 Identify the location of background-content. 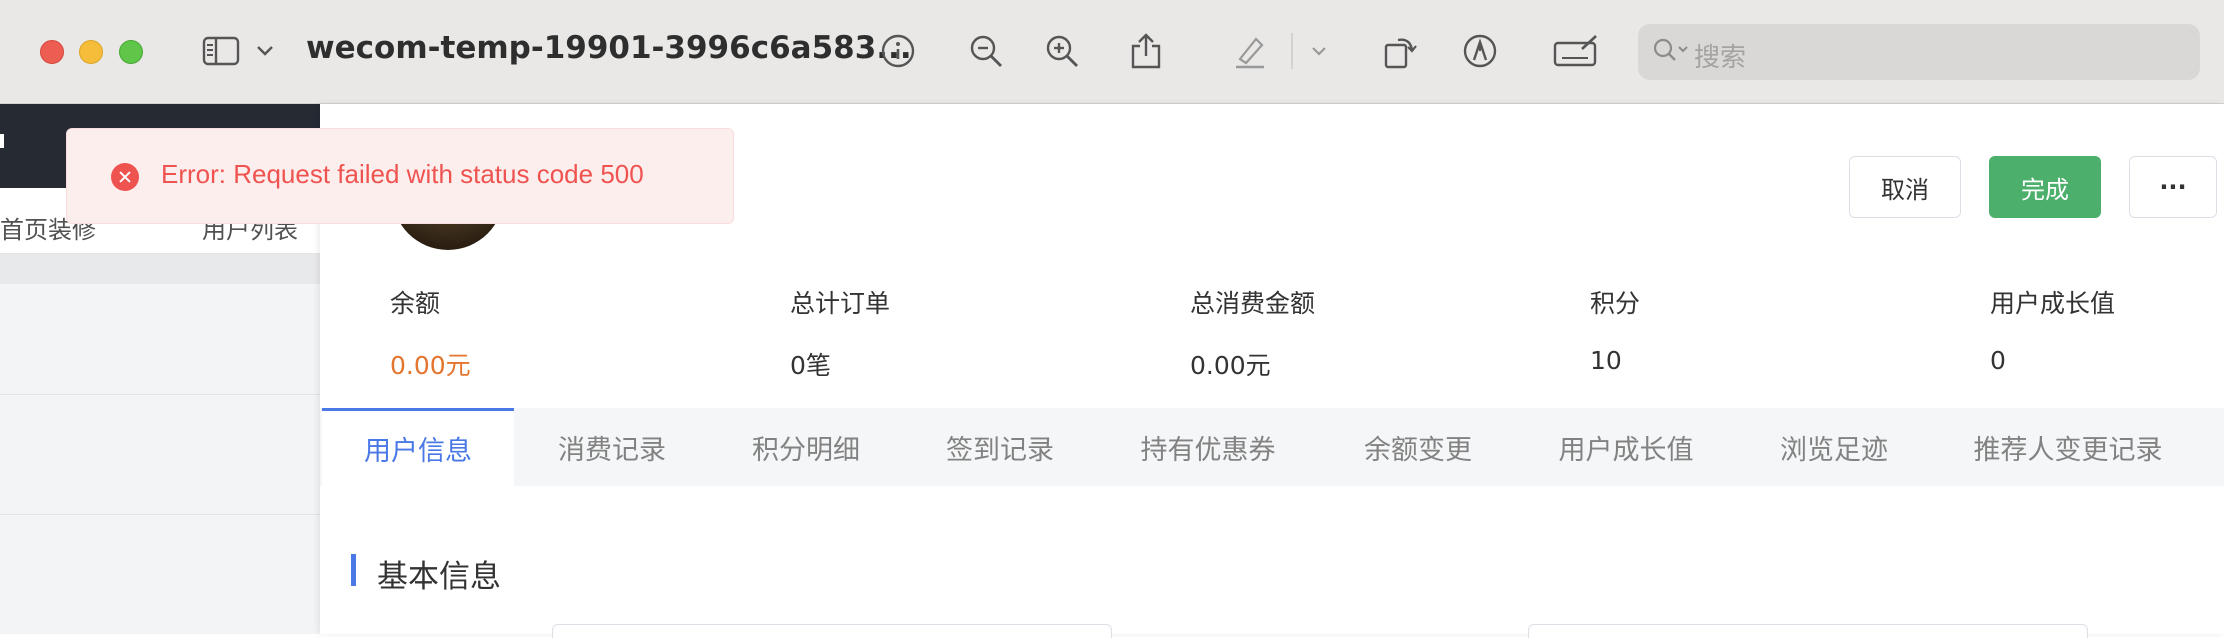
(160, 459).